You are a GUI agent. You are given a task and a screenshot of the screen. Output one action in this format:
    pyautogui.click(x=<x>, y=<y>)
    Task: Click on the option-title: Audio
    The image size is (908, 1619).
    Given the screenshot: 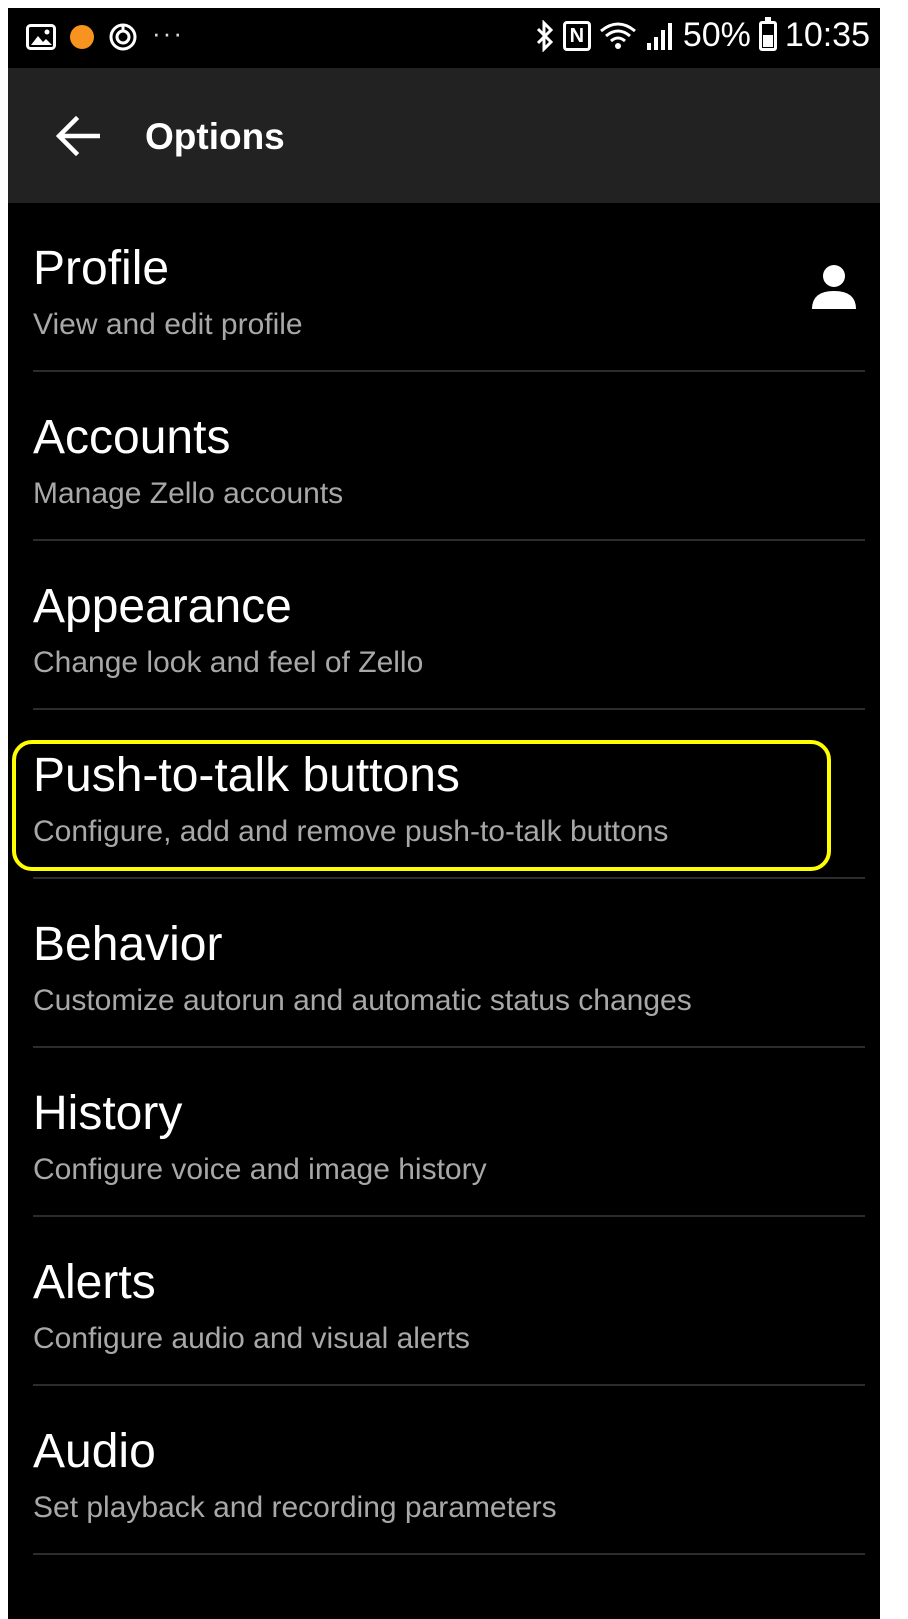 What is the action you would take?
    pyautogui.click(x=94, y=1451)
    